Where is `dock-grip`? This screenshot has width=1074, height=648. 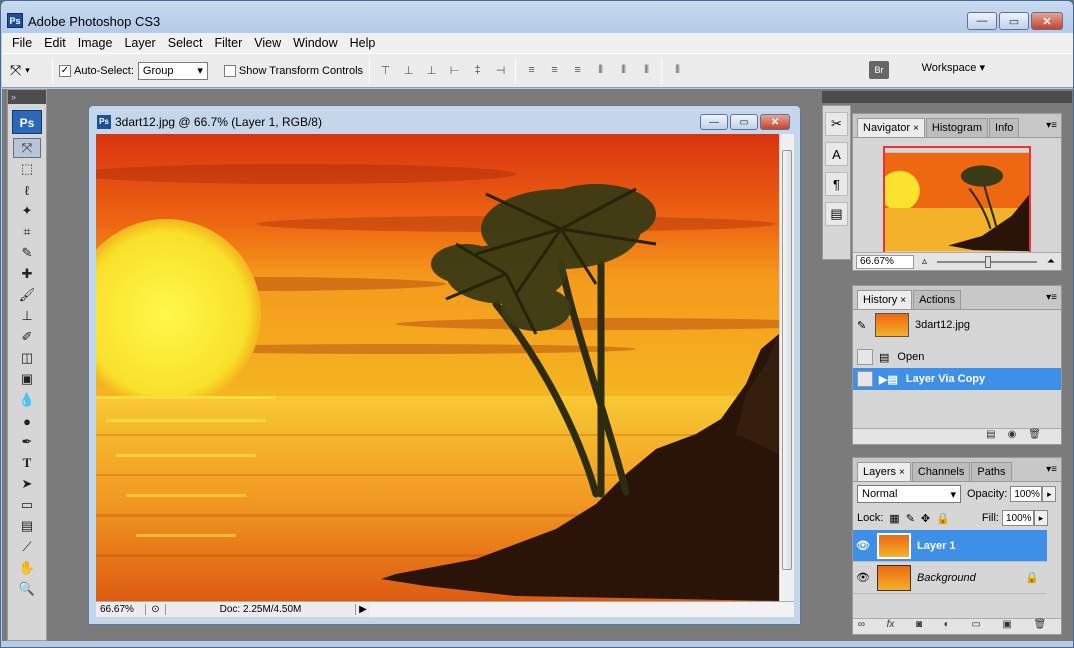 dock-grip is located at coordinates (947, 97).